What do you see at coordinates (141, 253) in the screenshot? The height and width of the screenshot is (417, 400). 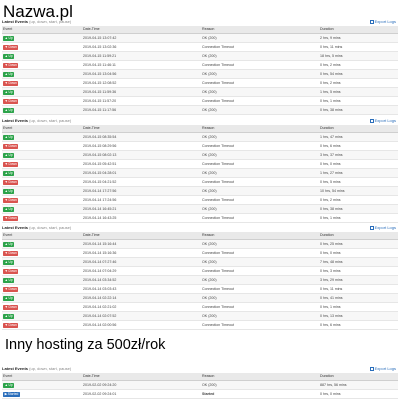 I see `datetime-cell: 2019-04-14 15:16:36` at bounding box center [141, 253].